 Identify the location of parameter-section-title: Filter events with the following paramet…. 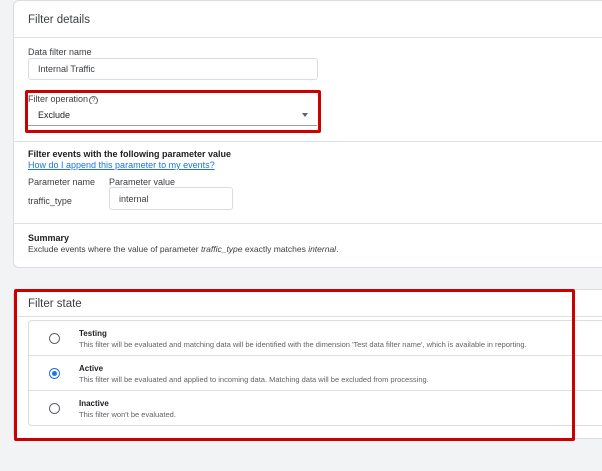
(130, 154).